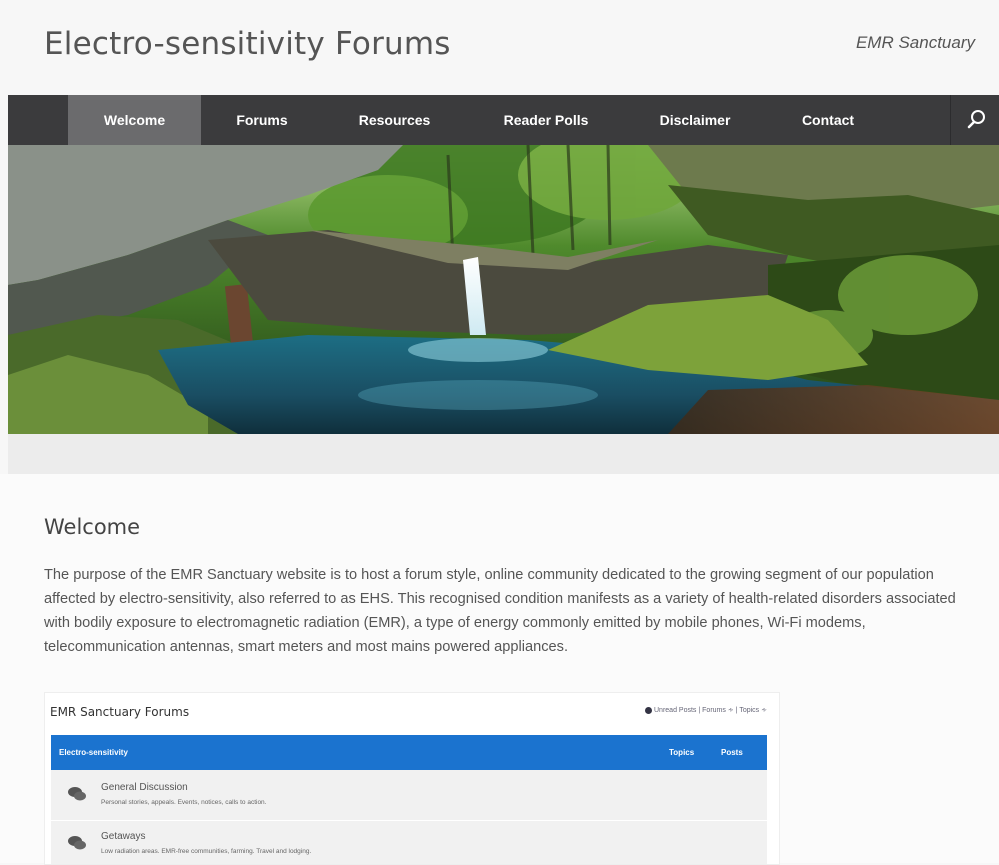 This screenshot has height=865, width=999. Describe the element at coordinates (546, 120) in the screenshot. I see `nav-item-reader-polls: Reader Polls` at that location.